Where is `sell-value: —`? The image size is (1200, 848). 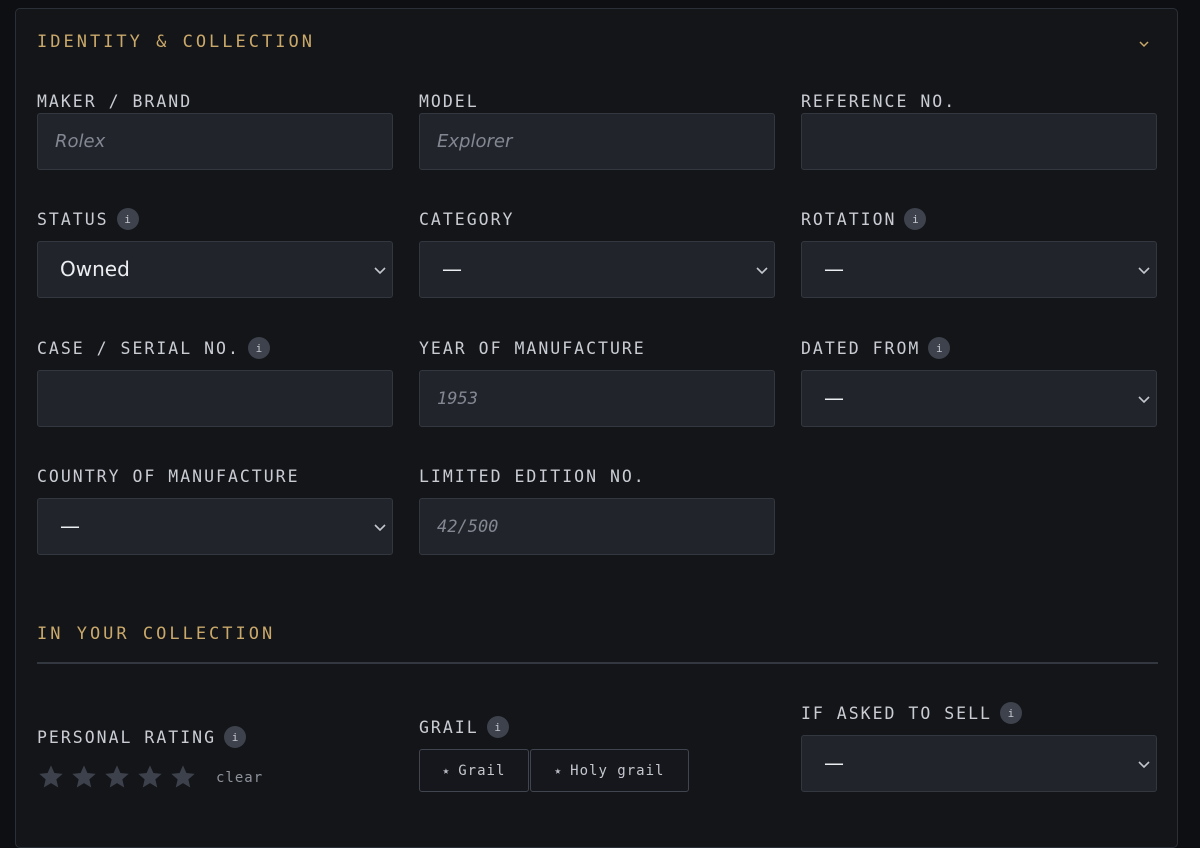 sell-value: — is located at coordinates (834, 763).